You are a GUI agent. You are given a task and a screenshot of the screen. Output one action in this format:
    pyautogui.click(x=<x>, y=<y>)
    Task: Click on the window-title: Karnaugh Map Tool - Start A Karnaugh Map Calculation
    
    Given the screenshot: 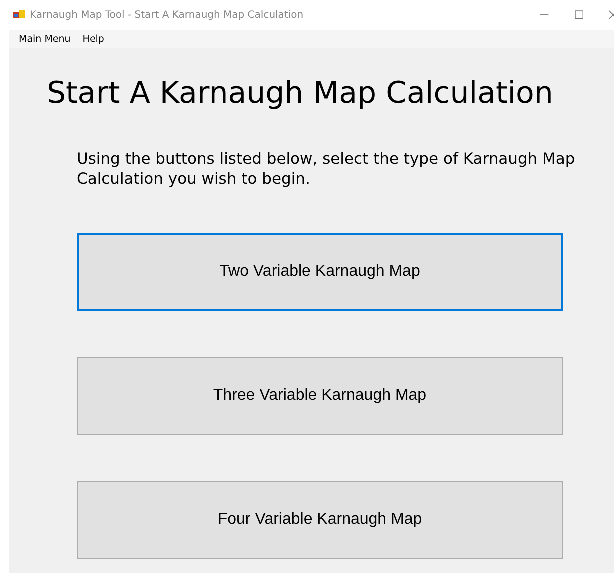 What is the action you would take?
    pyautogui.click(x=167, y=15)
    